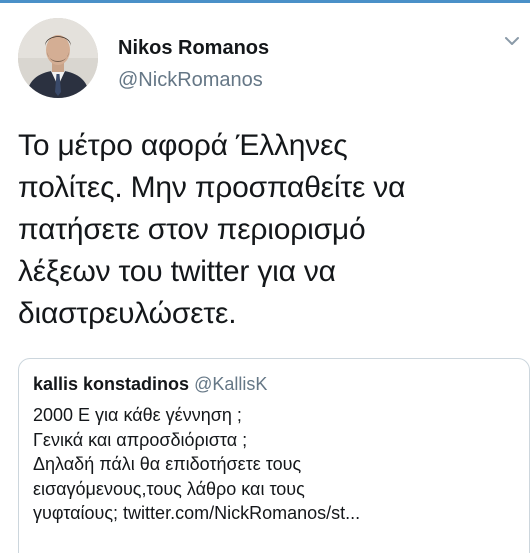 The height and width of the screenshot is (553, 530). I want to click on avatar-image, so click(58, 58).